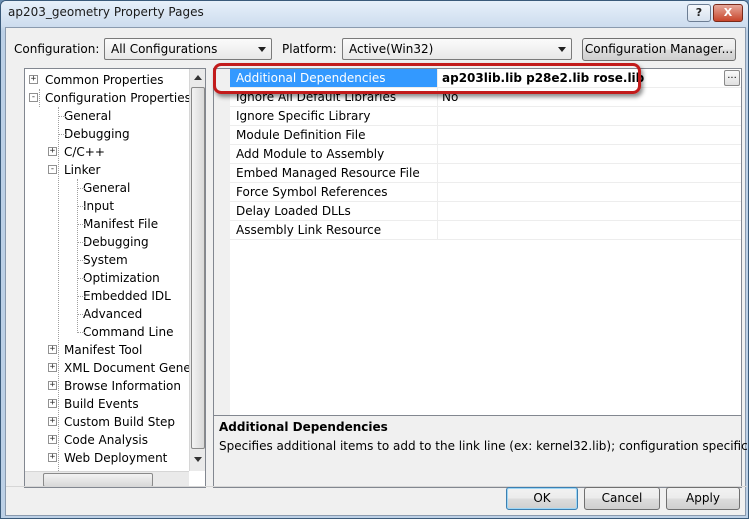  I want to click on tree-item: Command Line, so click(128, 332).